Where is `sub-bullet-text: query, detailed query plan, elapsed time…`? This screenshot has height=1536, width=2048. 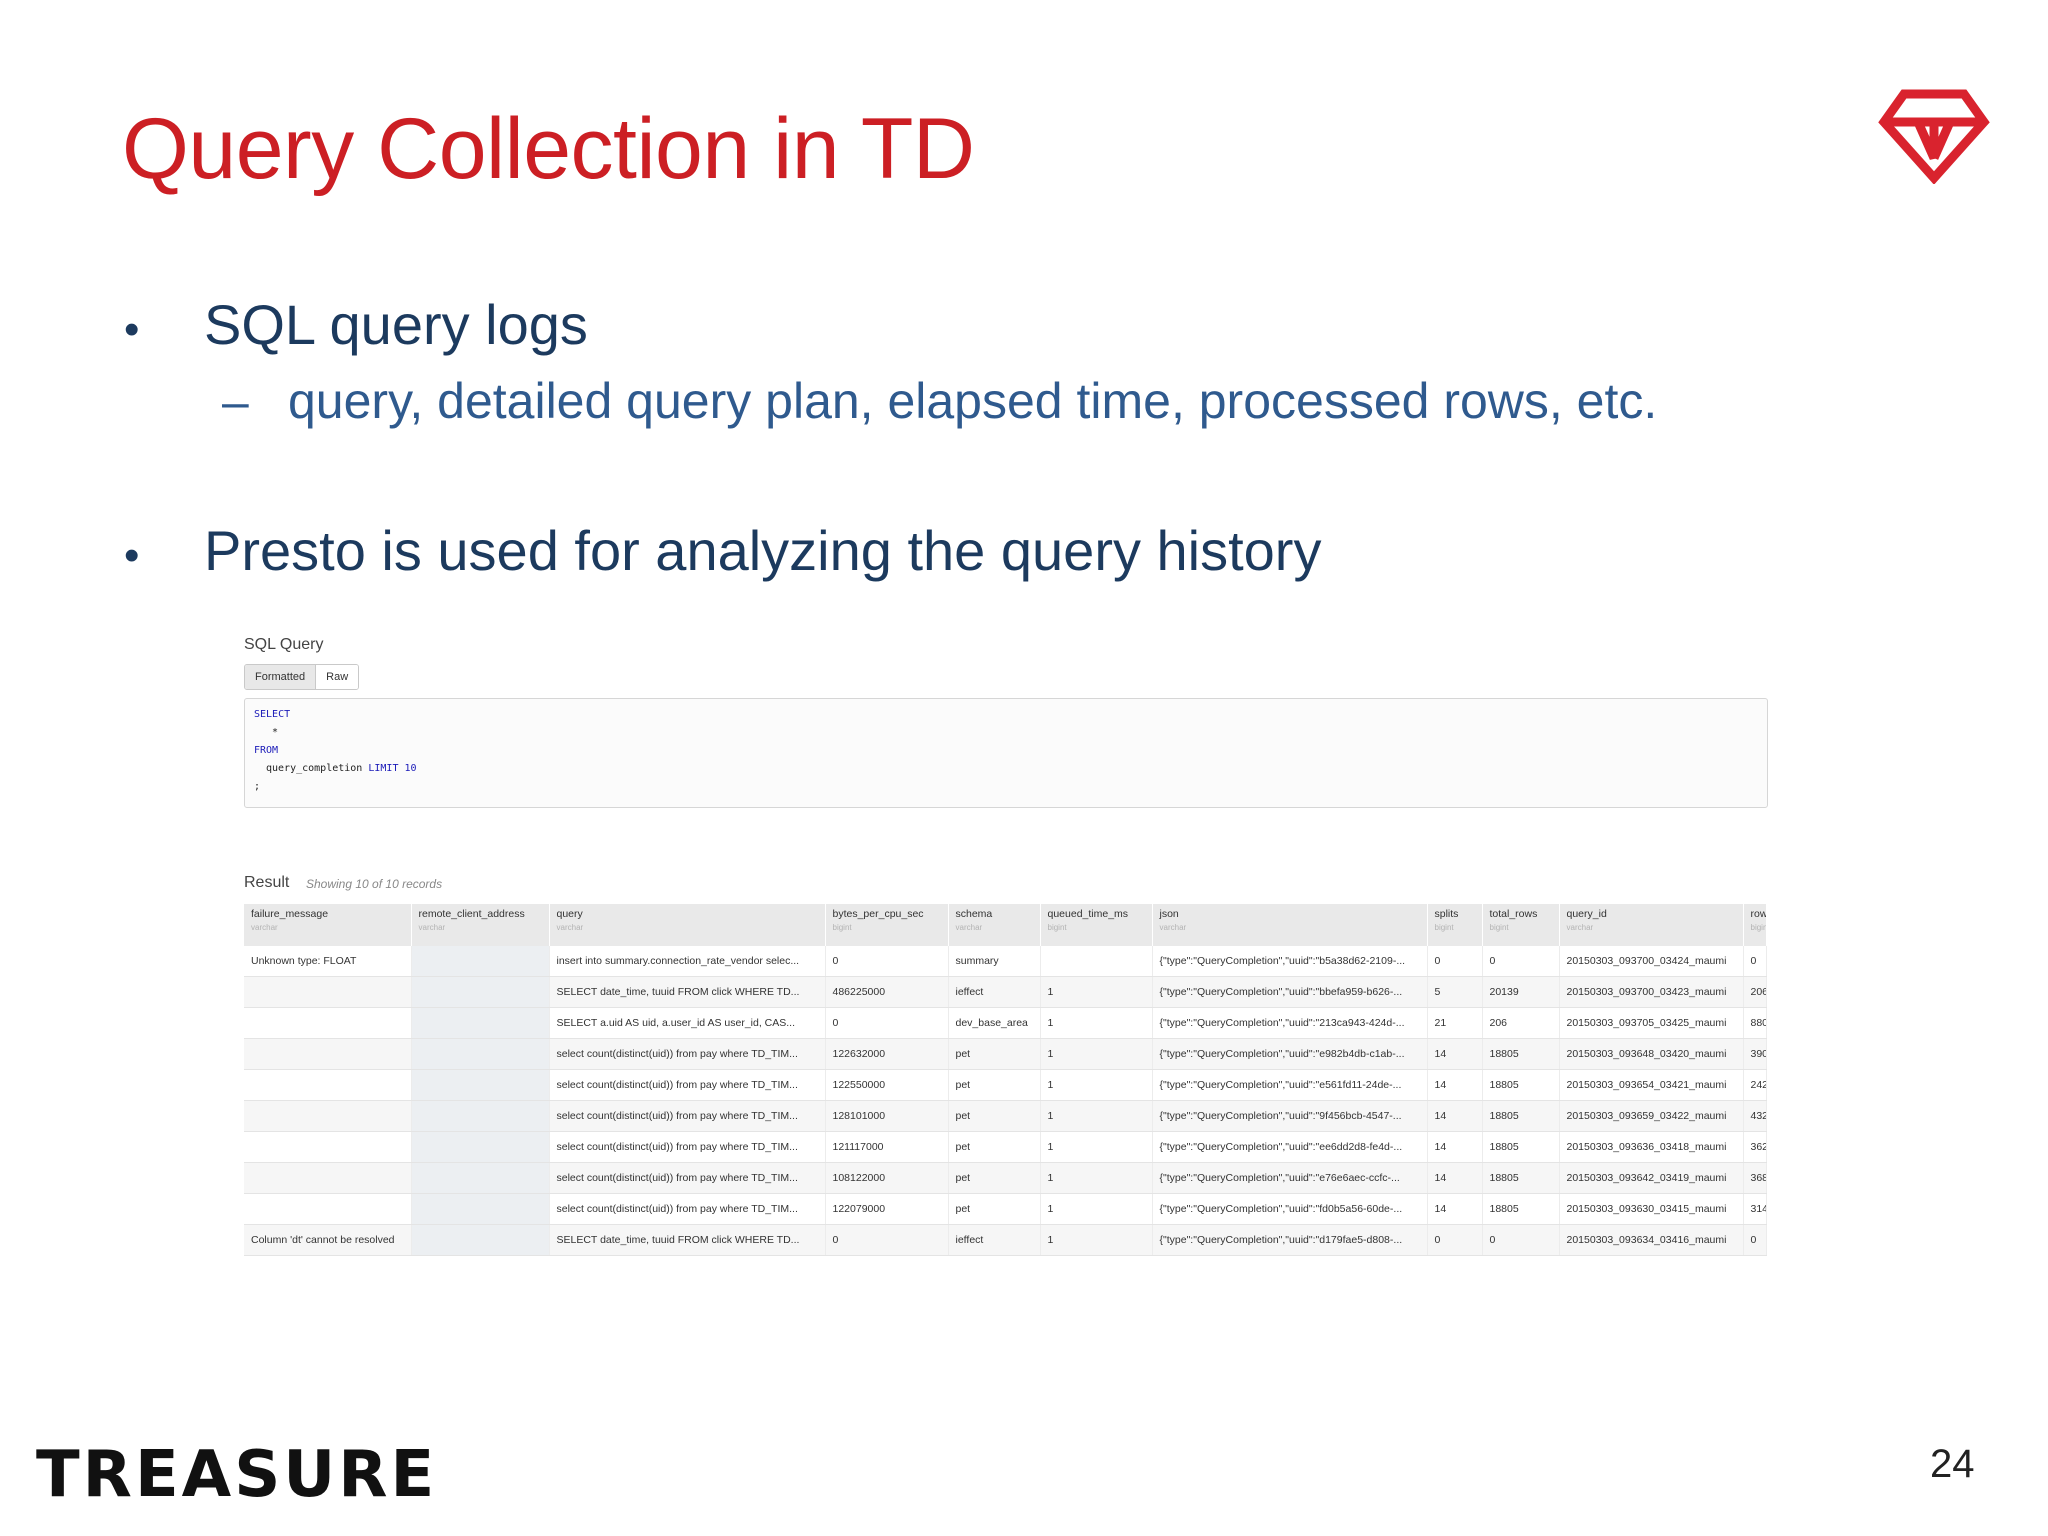 sub-bullet-text: query, detailed query plan, elapsed time… is located at coordinates (973, 401).